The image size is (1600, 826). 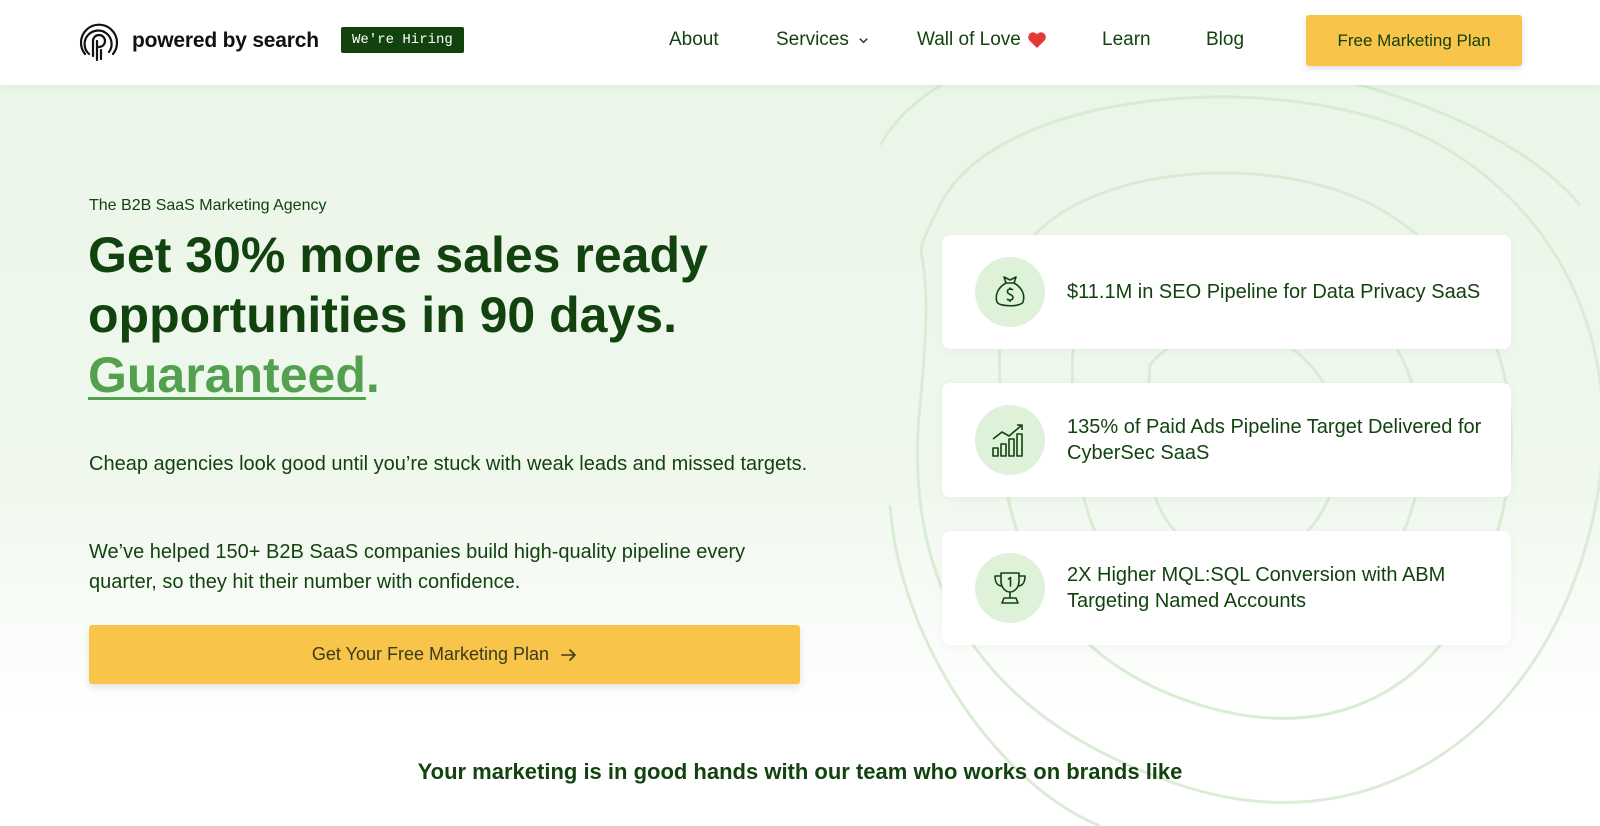 I want to click on nav-services: Services, so click(x=822, y=40).